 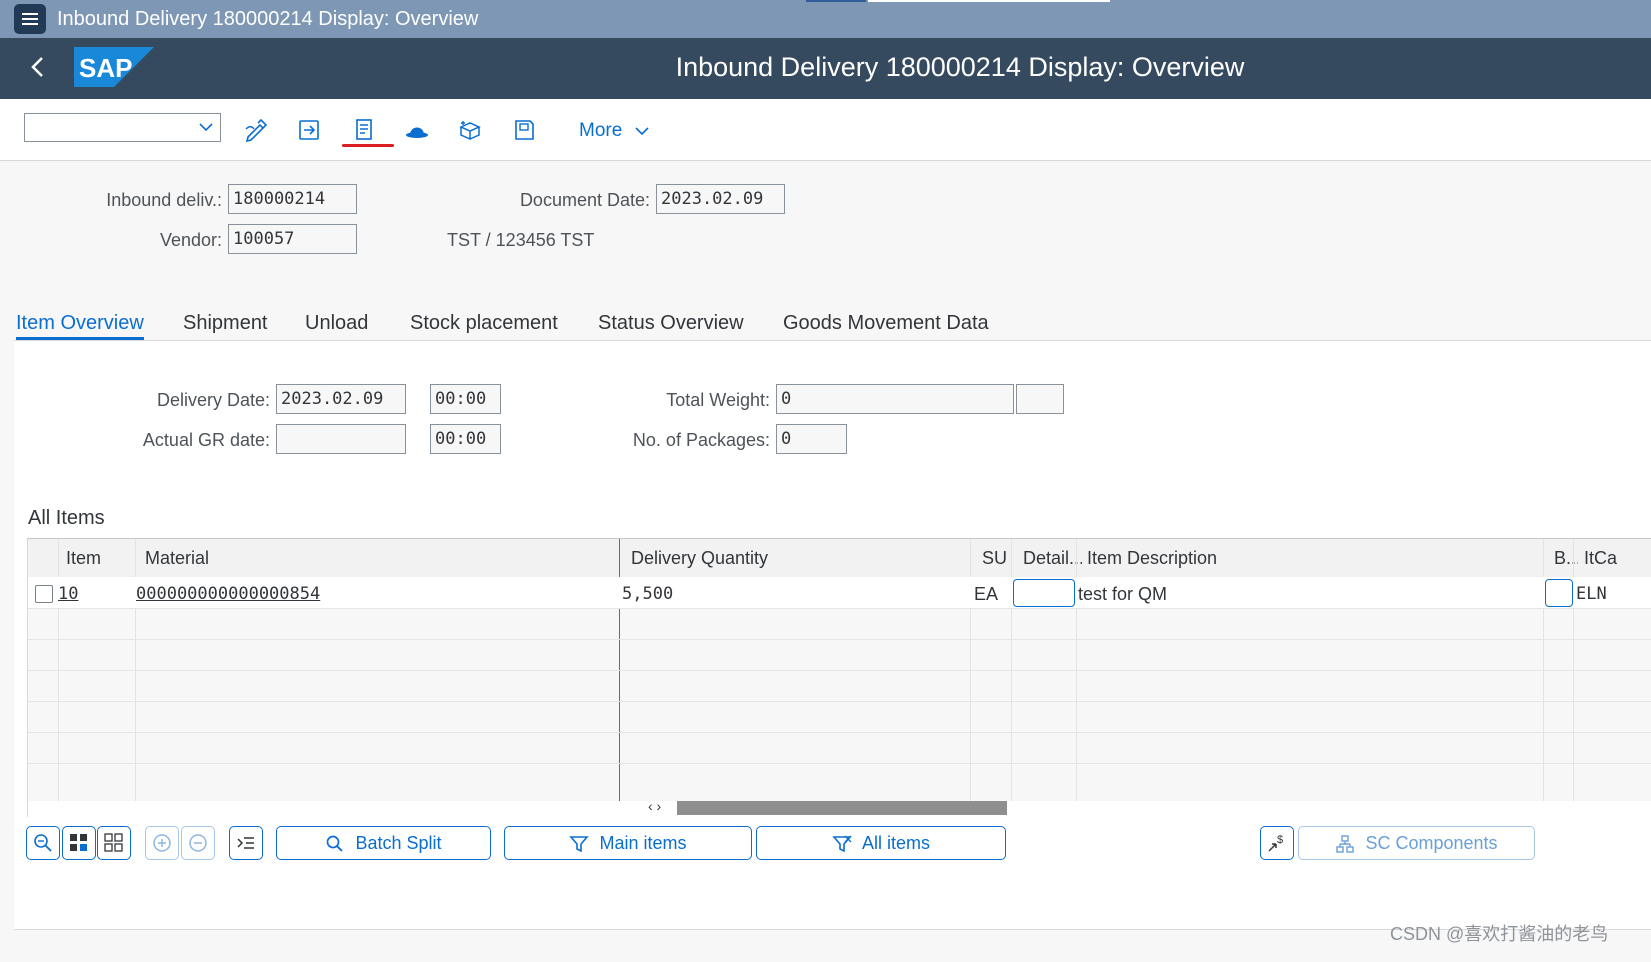 I want to click on tab-item-overview: Item Overview, so click(x=80, y=323).